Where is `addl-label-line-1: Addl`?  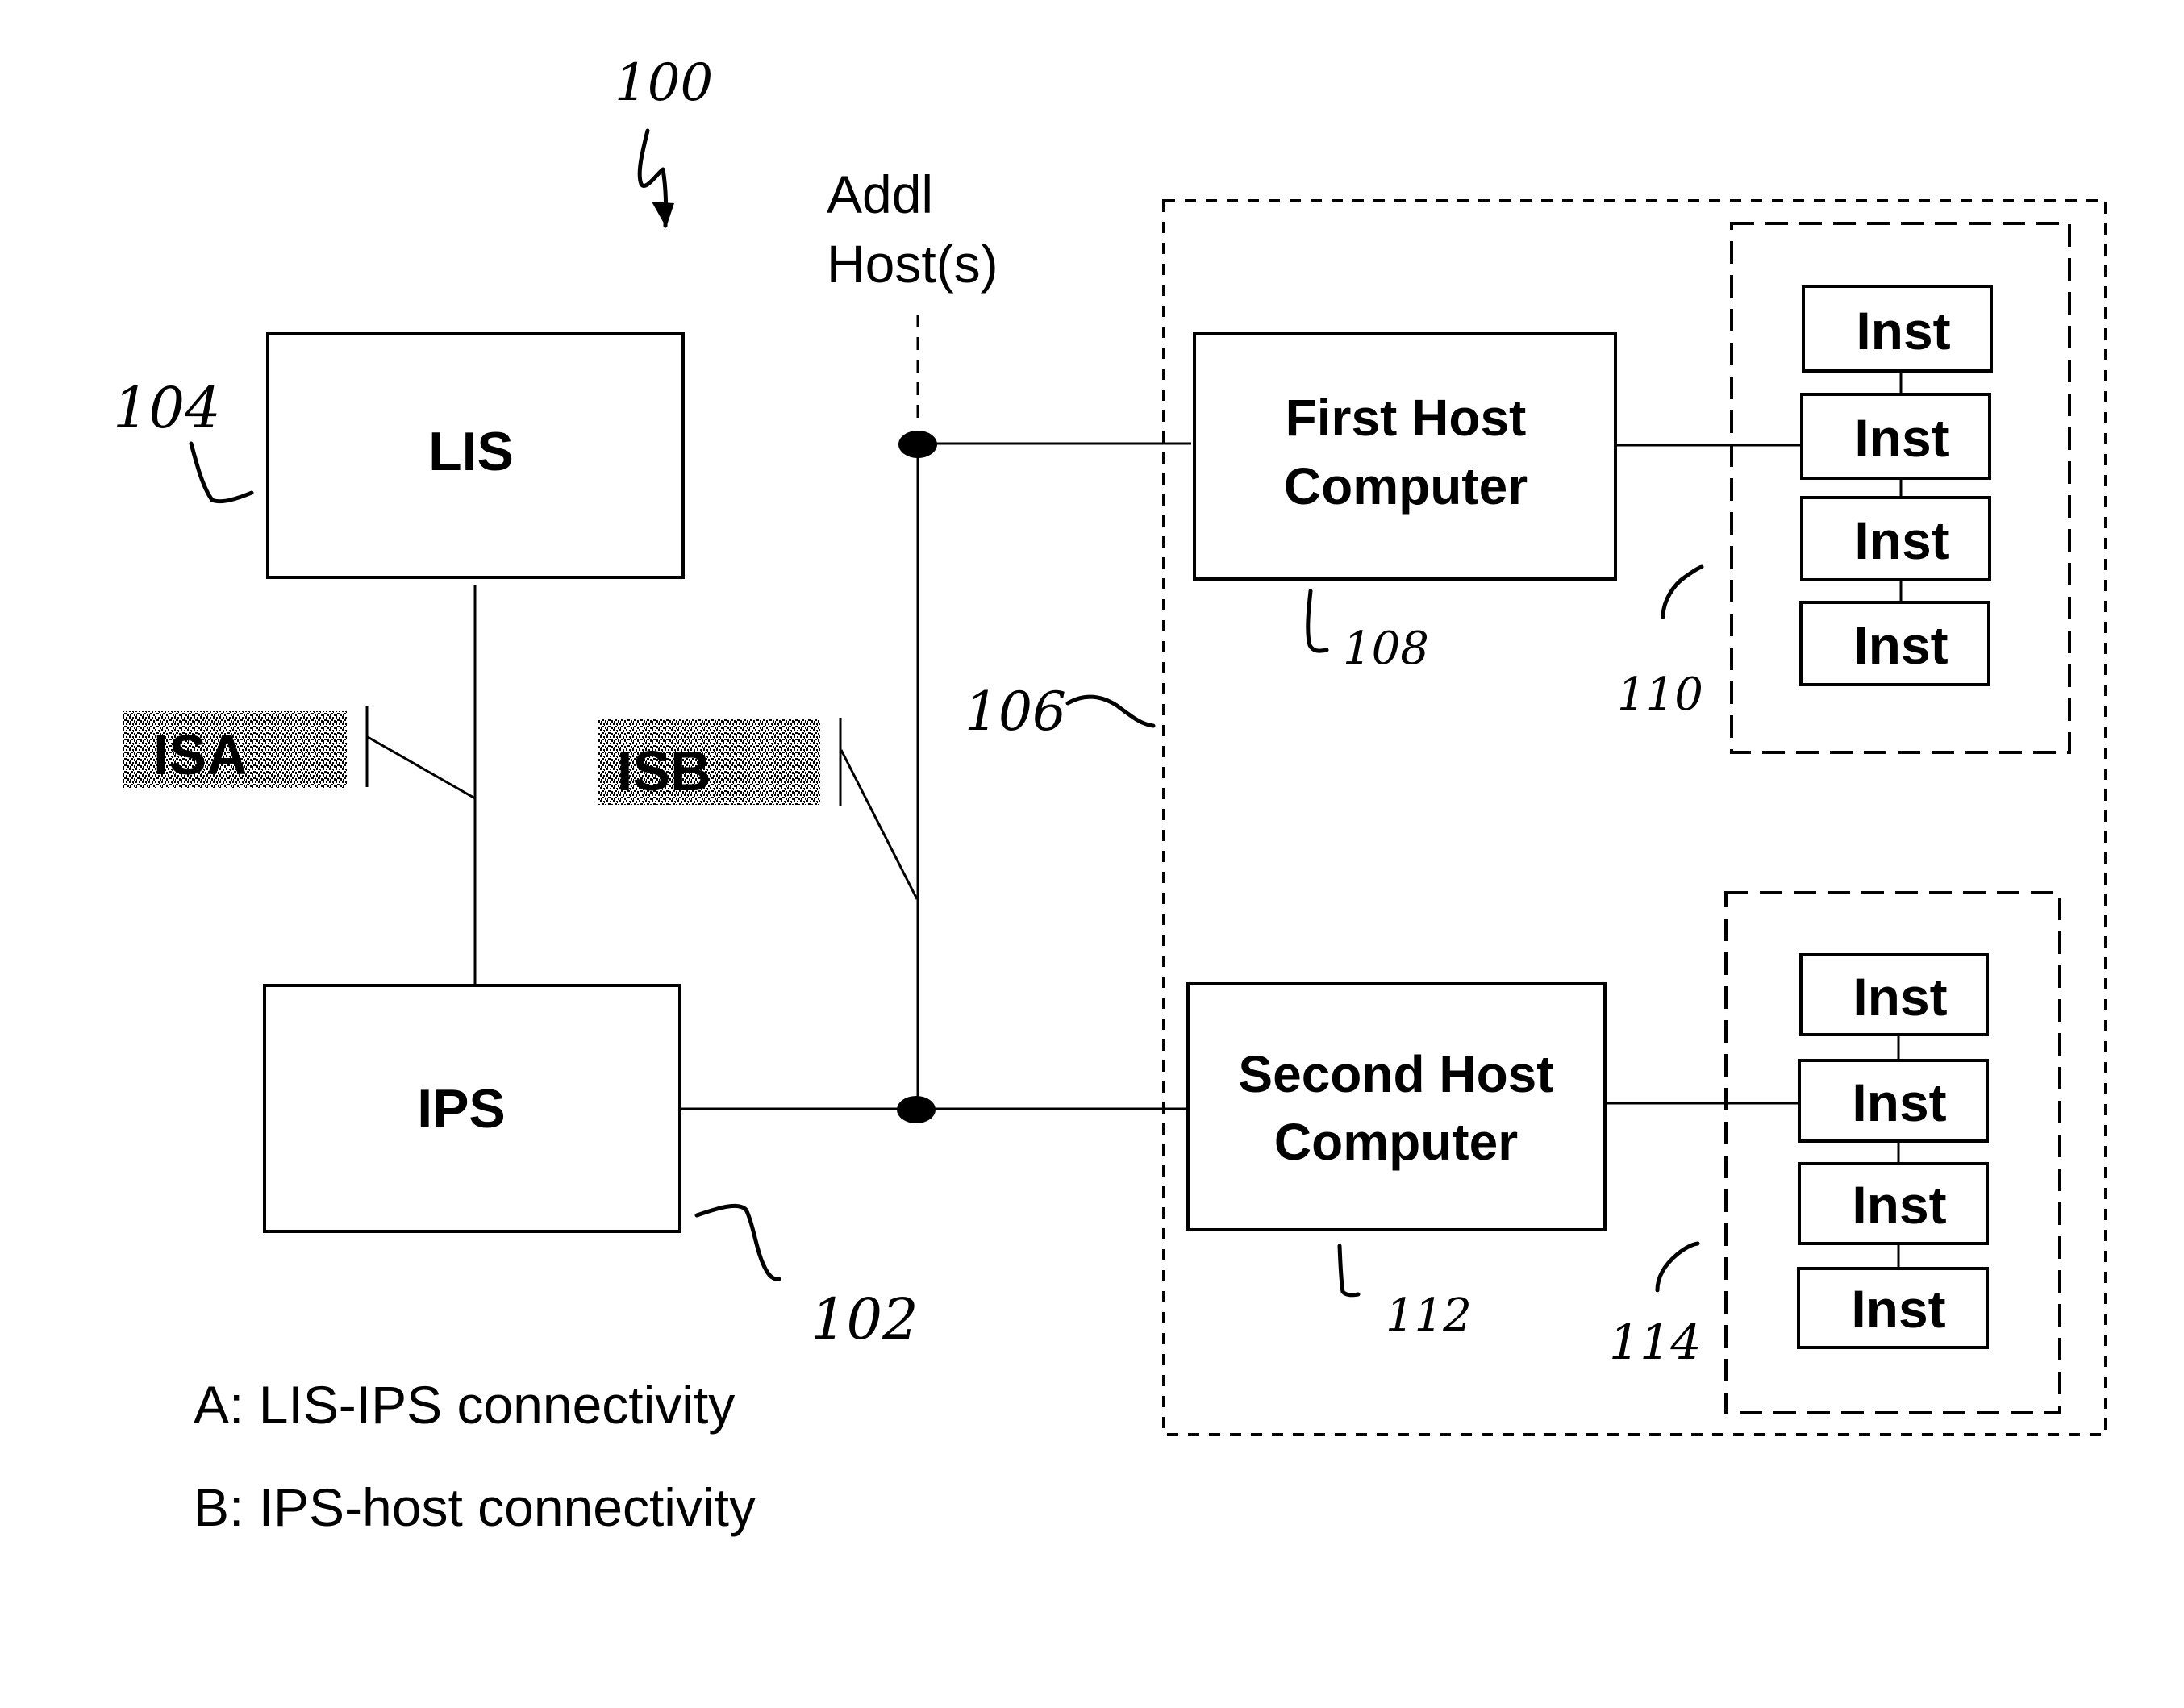 addl-label-line-1: Addl is located at coordinates (880, 194).